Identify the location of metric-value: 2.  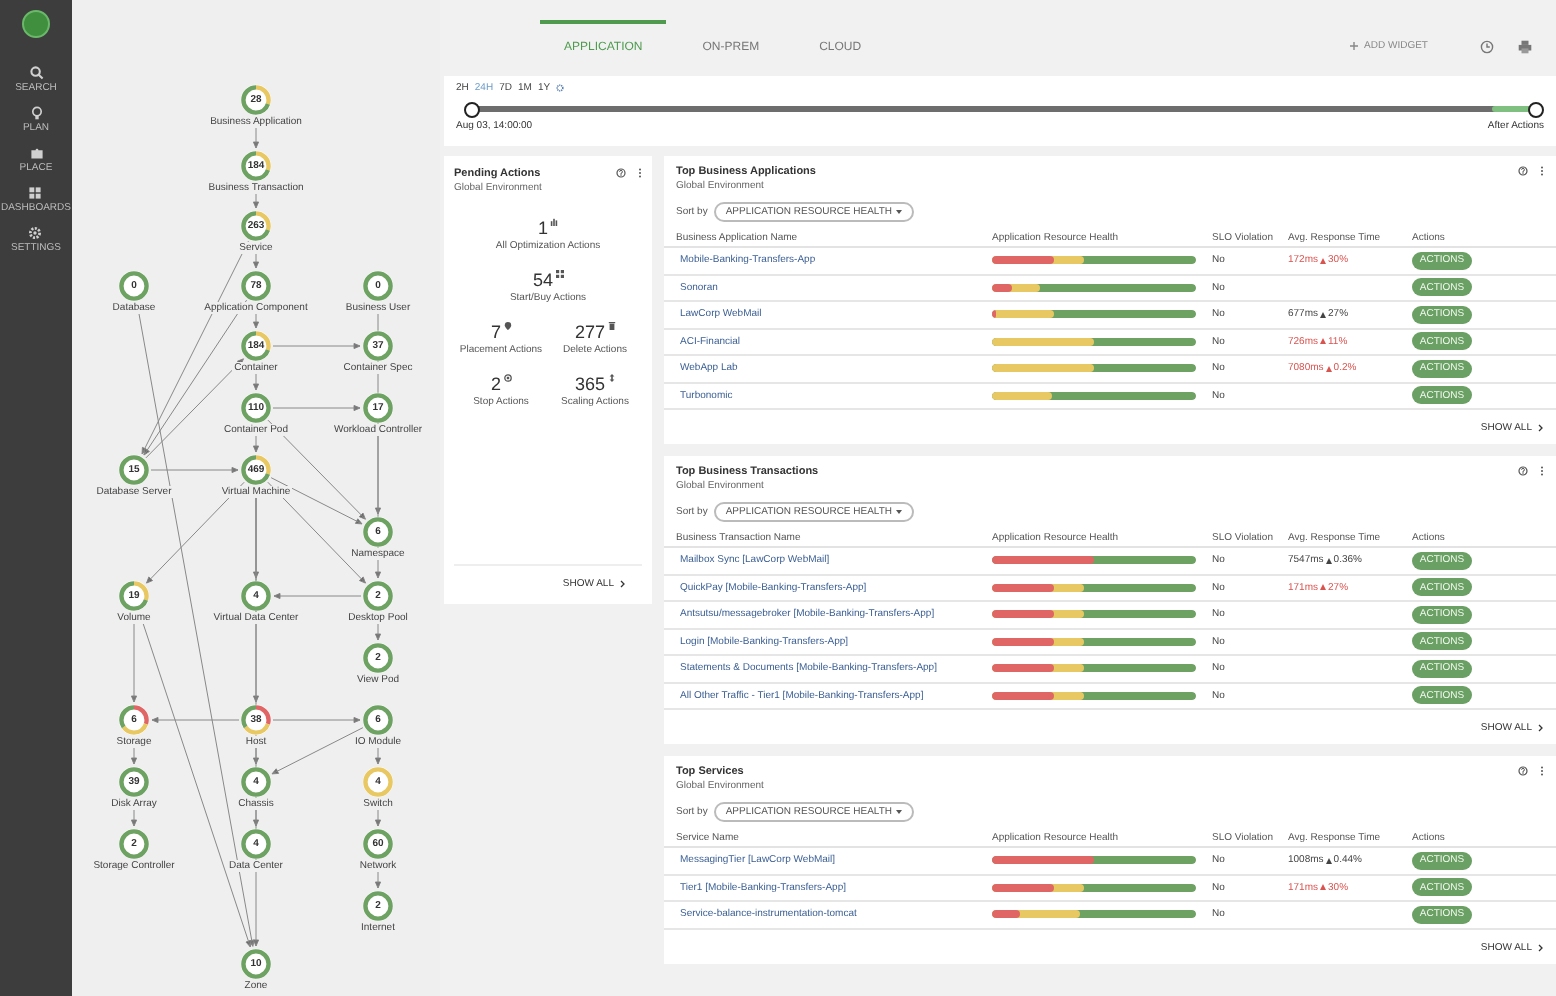
(495, 384).